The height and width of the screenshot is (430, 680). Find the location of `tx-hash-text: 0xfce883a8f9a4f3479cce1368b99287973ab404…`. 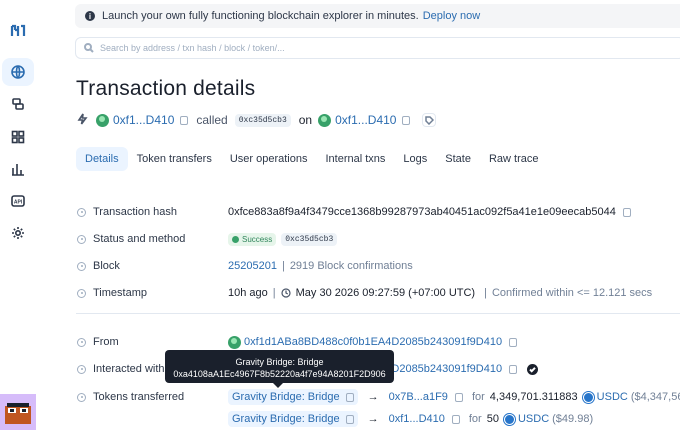

tx-hash-text: 0xfce883a8f9a4f3479cce1368b99287973ab404… is located at coordinates (422, 212).